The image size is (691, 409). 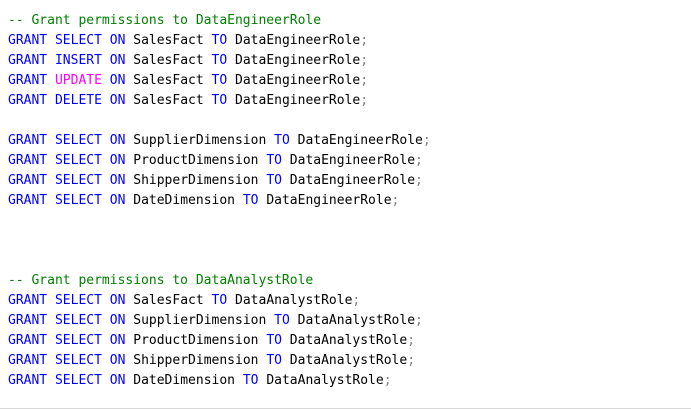 I want to click on comment-text: -- Grant permissions to DataAnalystRole, so click(x=161, y=280).